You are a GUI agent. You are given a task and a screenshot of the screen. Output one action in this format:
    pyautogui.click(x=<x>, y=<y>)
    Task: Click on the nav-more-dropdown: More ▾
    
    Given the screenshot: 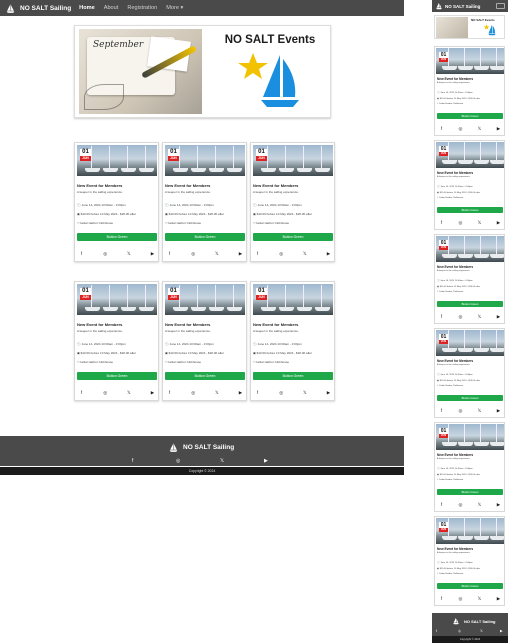 What is the action you would take?
    pyautogui.click(x=174, y=8)
    